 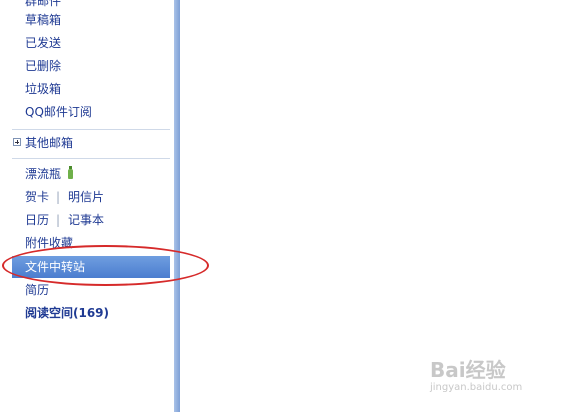 I want to click on baidu-watermark: Bai经验 jingyan.baidu.com, so click(x=495, y=380).